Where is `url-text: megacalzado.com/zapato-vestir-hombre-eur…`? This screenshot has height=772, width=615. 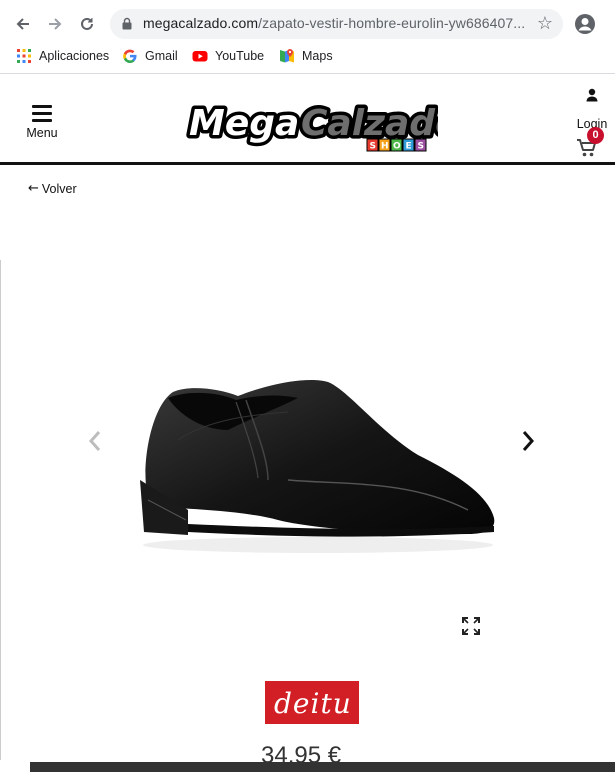
url-text: megacalzado.com/zapato-vestir-hombre-eur… is located at coordinates (334, 23).